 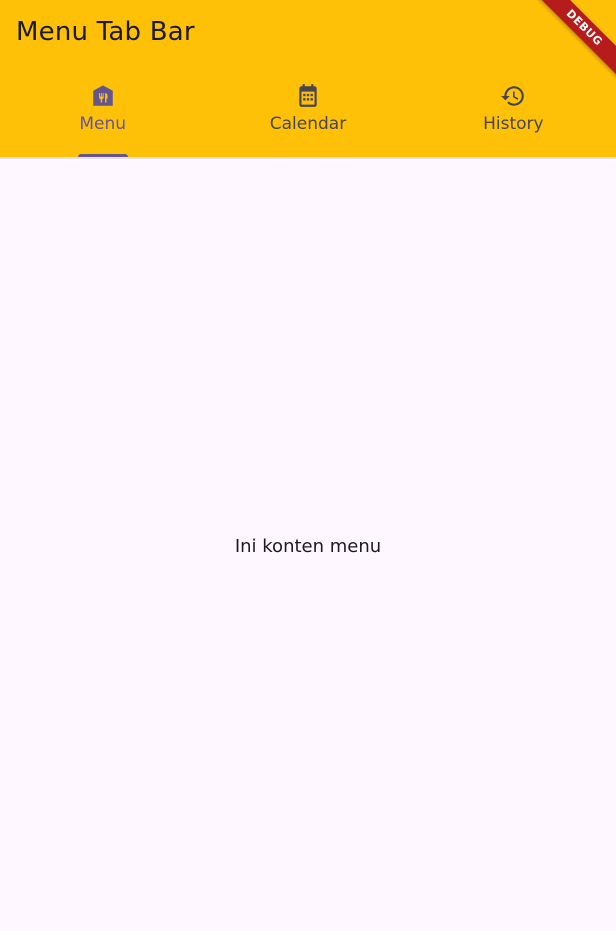 What do you see at coordinates (308, 124) in the screenshot?
I see `tab-label: Calendar` at bounding box center [308, 124].